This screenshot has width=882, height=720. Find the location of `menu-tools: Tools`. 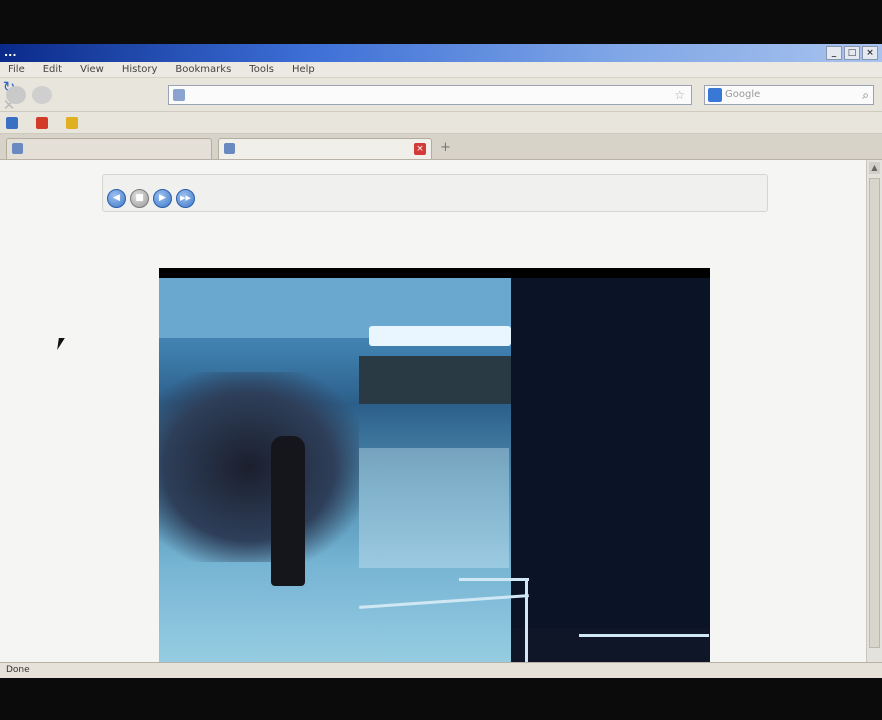

menu-tools: Tools is located at coordinates (261, 69).